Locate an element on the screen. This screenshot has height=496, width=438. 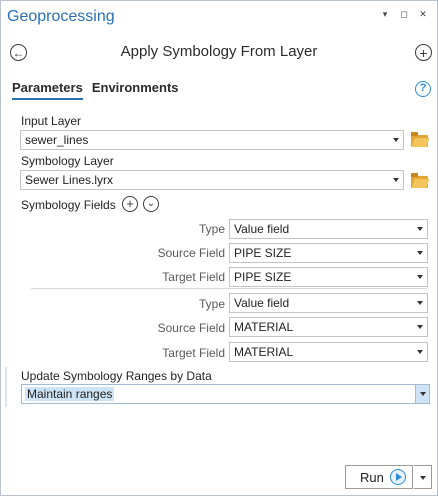
pane-title: Geoprocessing is located at coordinates (61, 16).